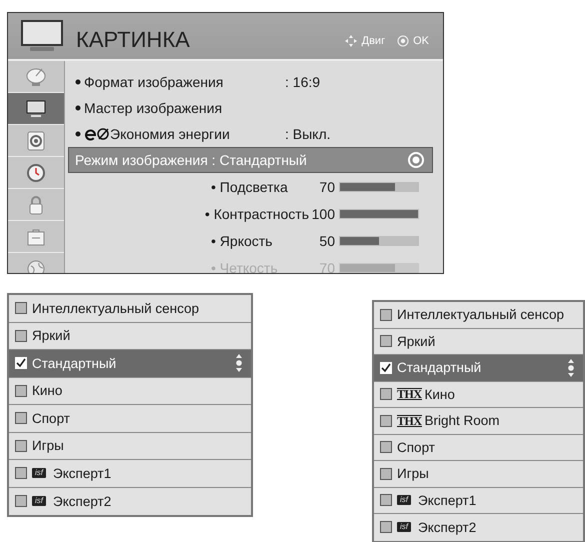  What do you see at coordinates (154, 82) in the screenshot?
I see `item-label: Формат изображения` at bounding box center [154, 82].